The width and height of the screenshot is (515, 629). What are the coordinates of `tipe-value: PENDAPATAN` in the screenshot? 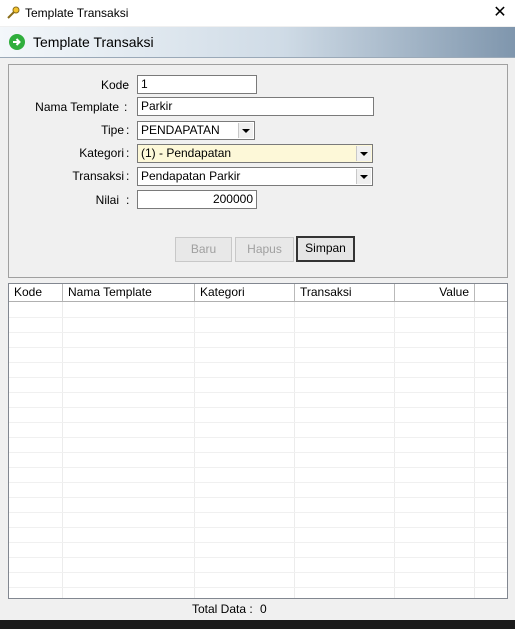 It's located at (180, 130).